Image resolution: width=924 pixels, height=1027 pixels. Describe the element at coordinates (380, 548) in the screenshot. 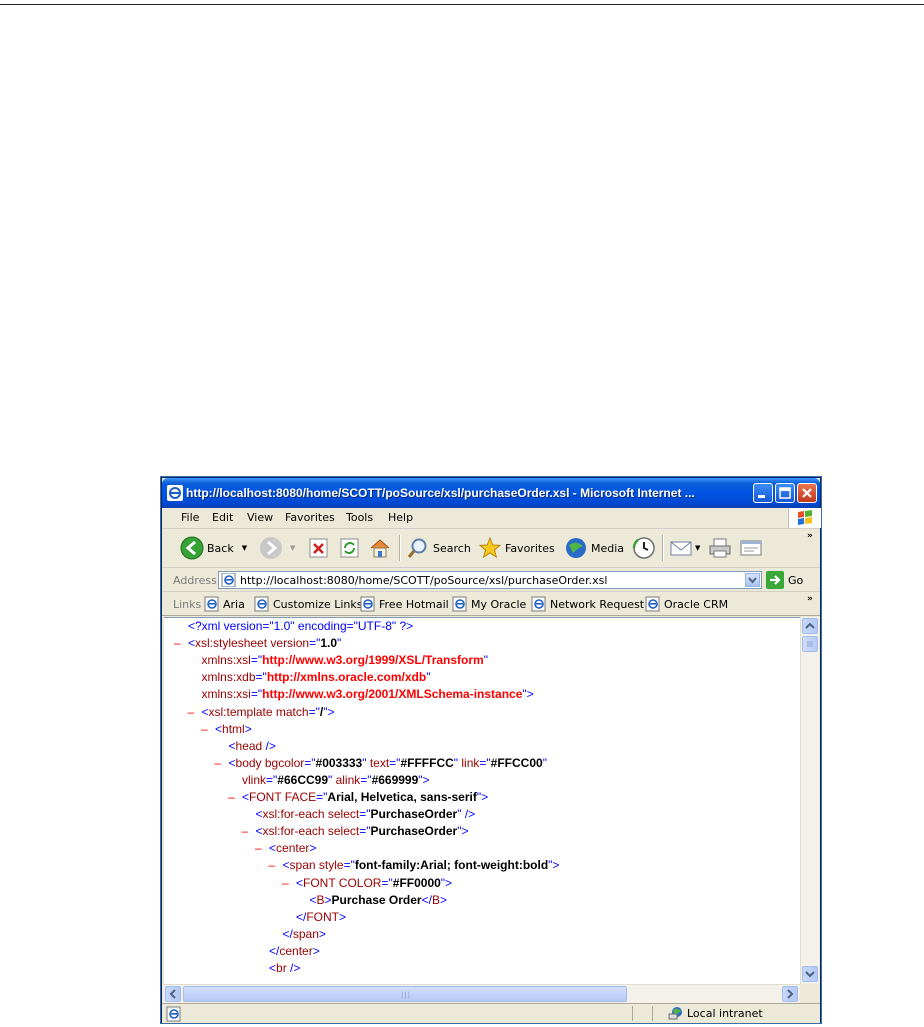

I see `home-button` at that location.